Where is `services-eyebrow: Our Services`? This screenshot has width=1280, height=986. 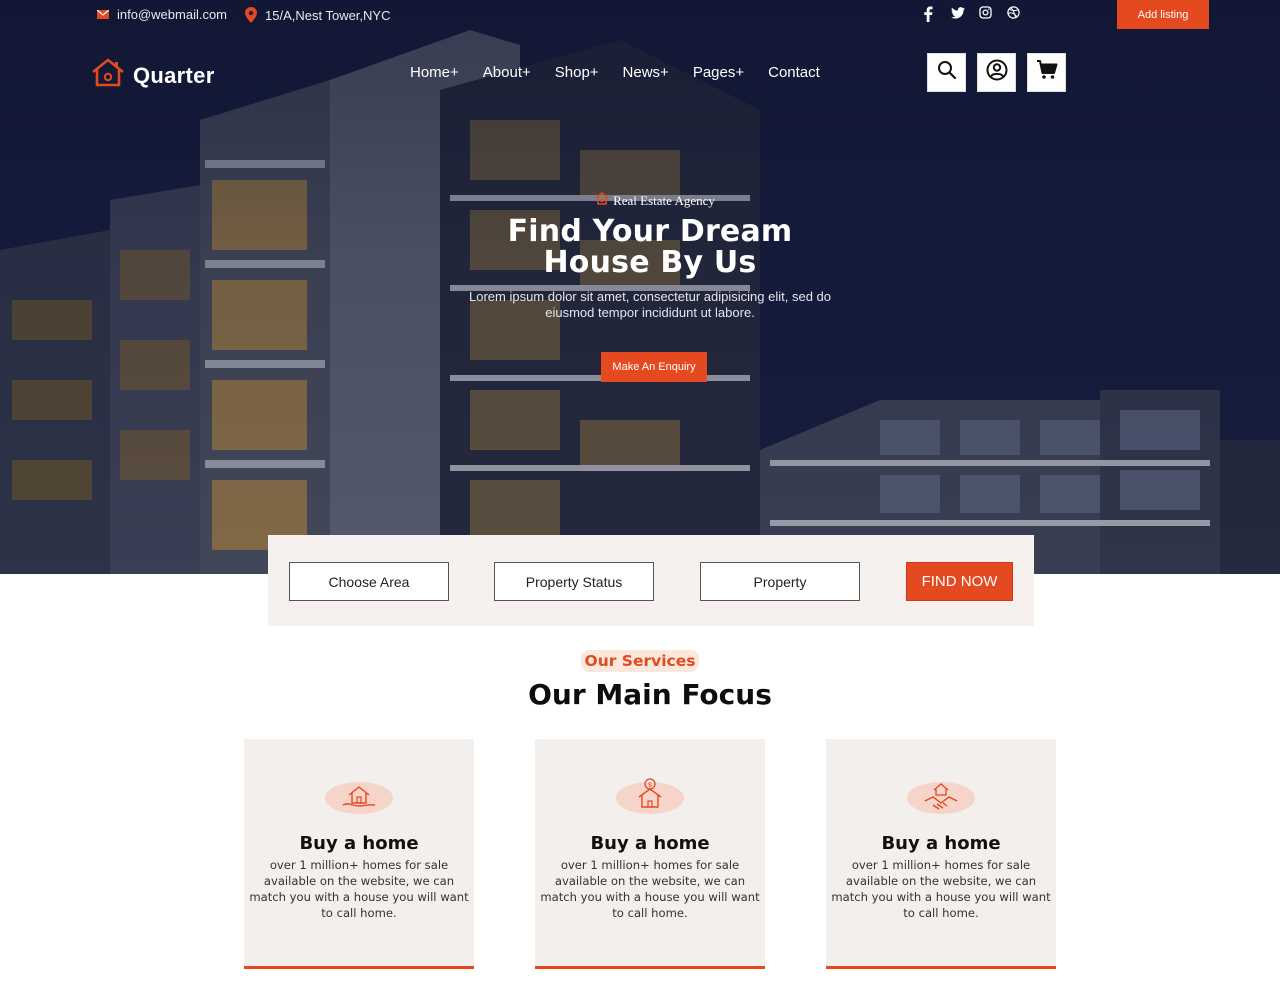 services-eyebrow: Our Services is located at coordinates (640, 661).